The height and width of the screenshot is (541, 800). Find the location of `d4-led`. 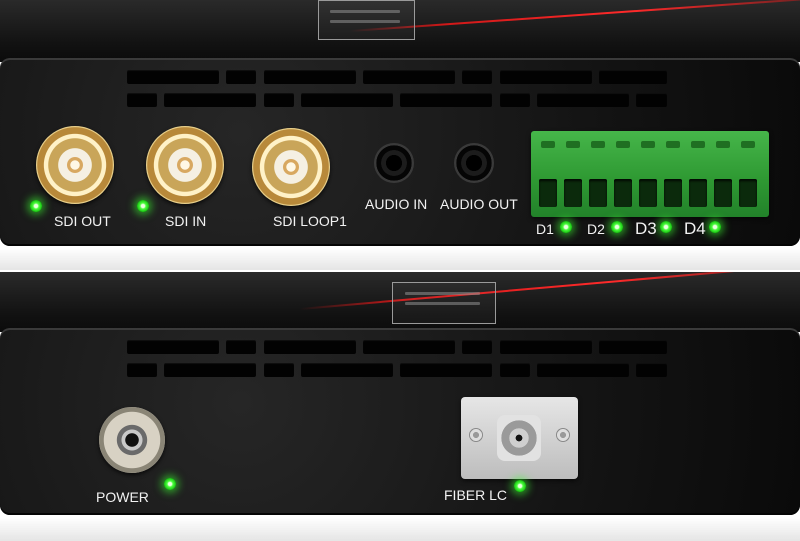

d4-led is located at coordinates (715, 227).